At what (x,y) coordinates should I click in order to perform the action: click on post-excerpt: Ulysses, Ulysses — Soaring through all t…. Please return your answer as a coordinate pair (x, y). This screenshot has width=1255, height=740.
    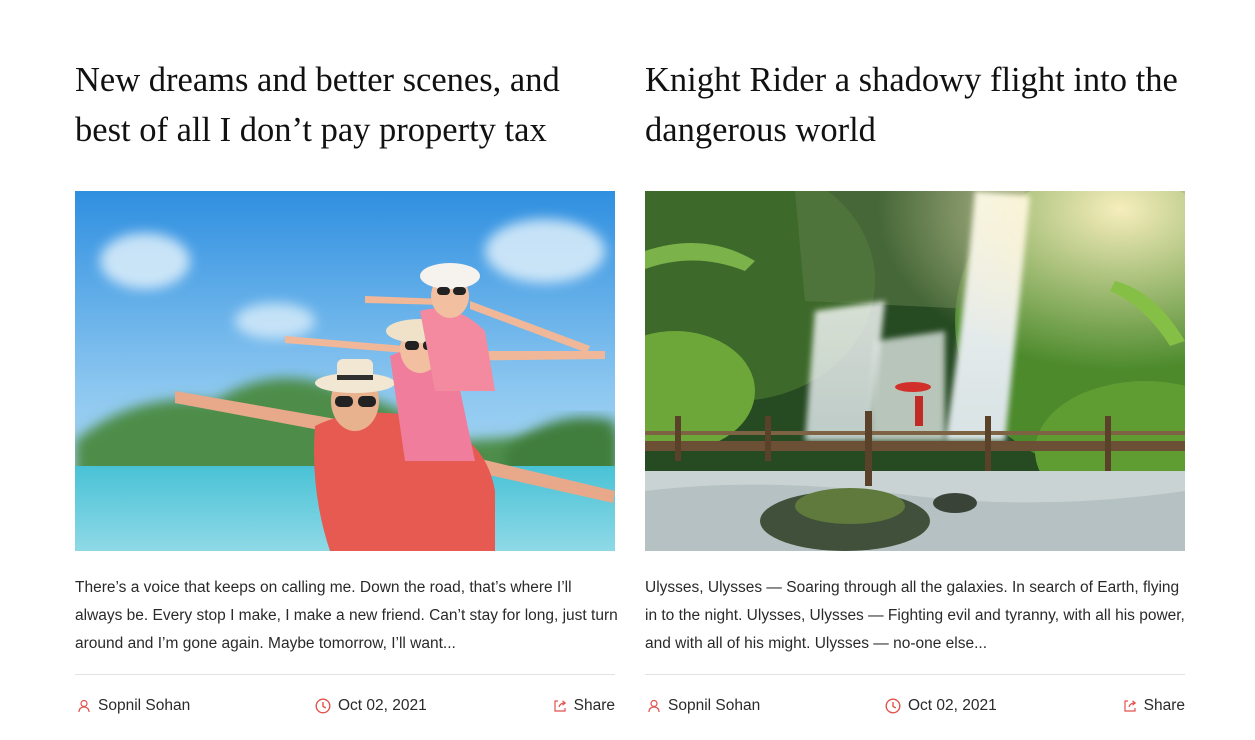
    Looking at the image, I should click on (915, 615).